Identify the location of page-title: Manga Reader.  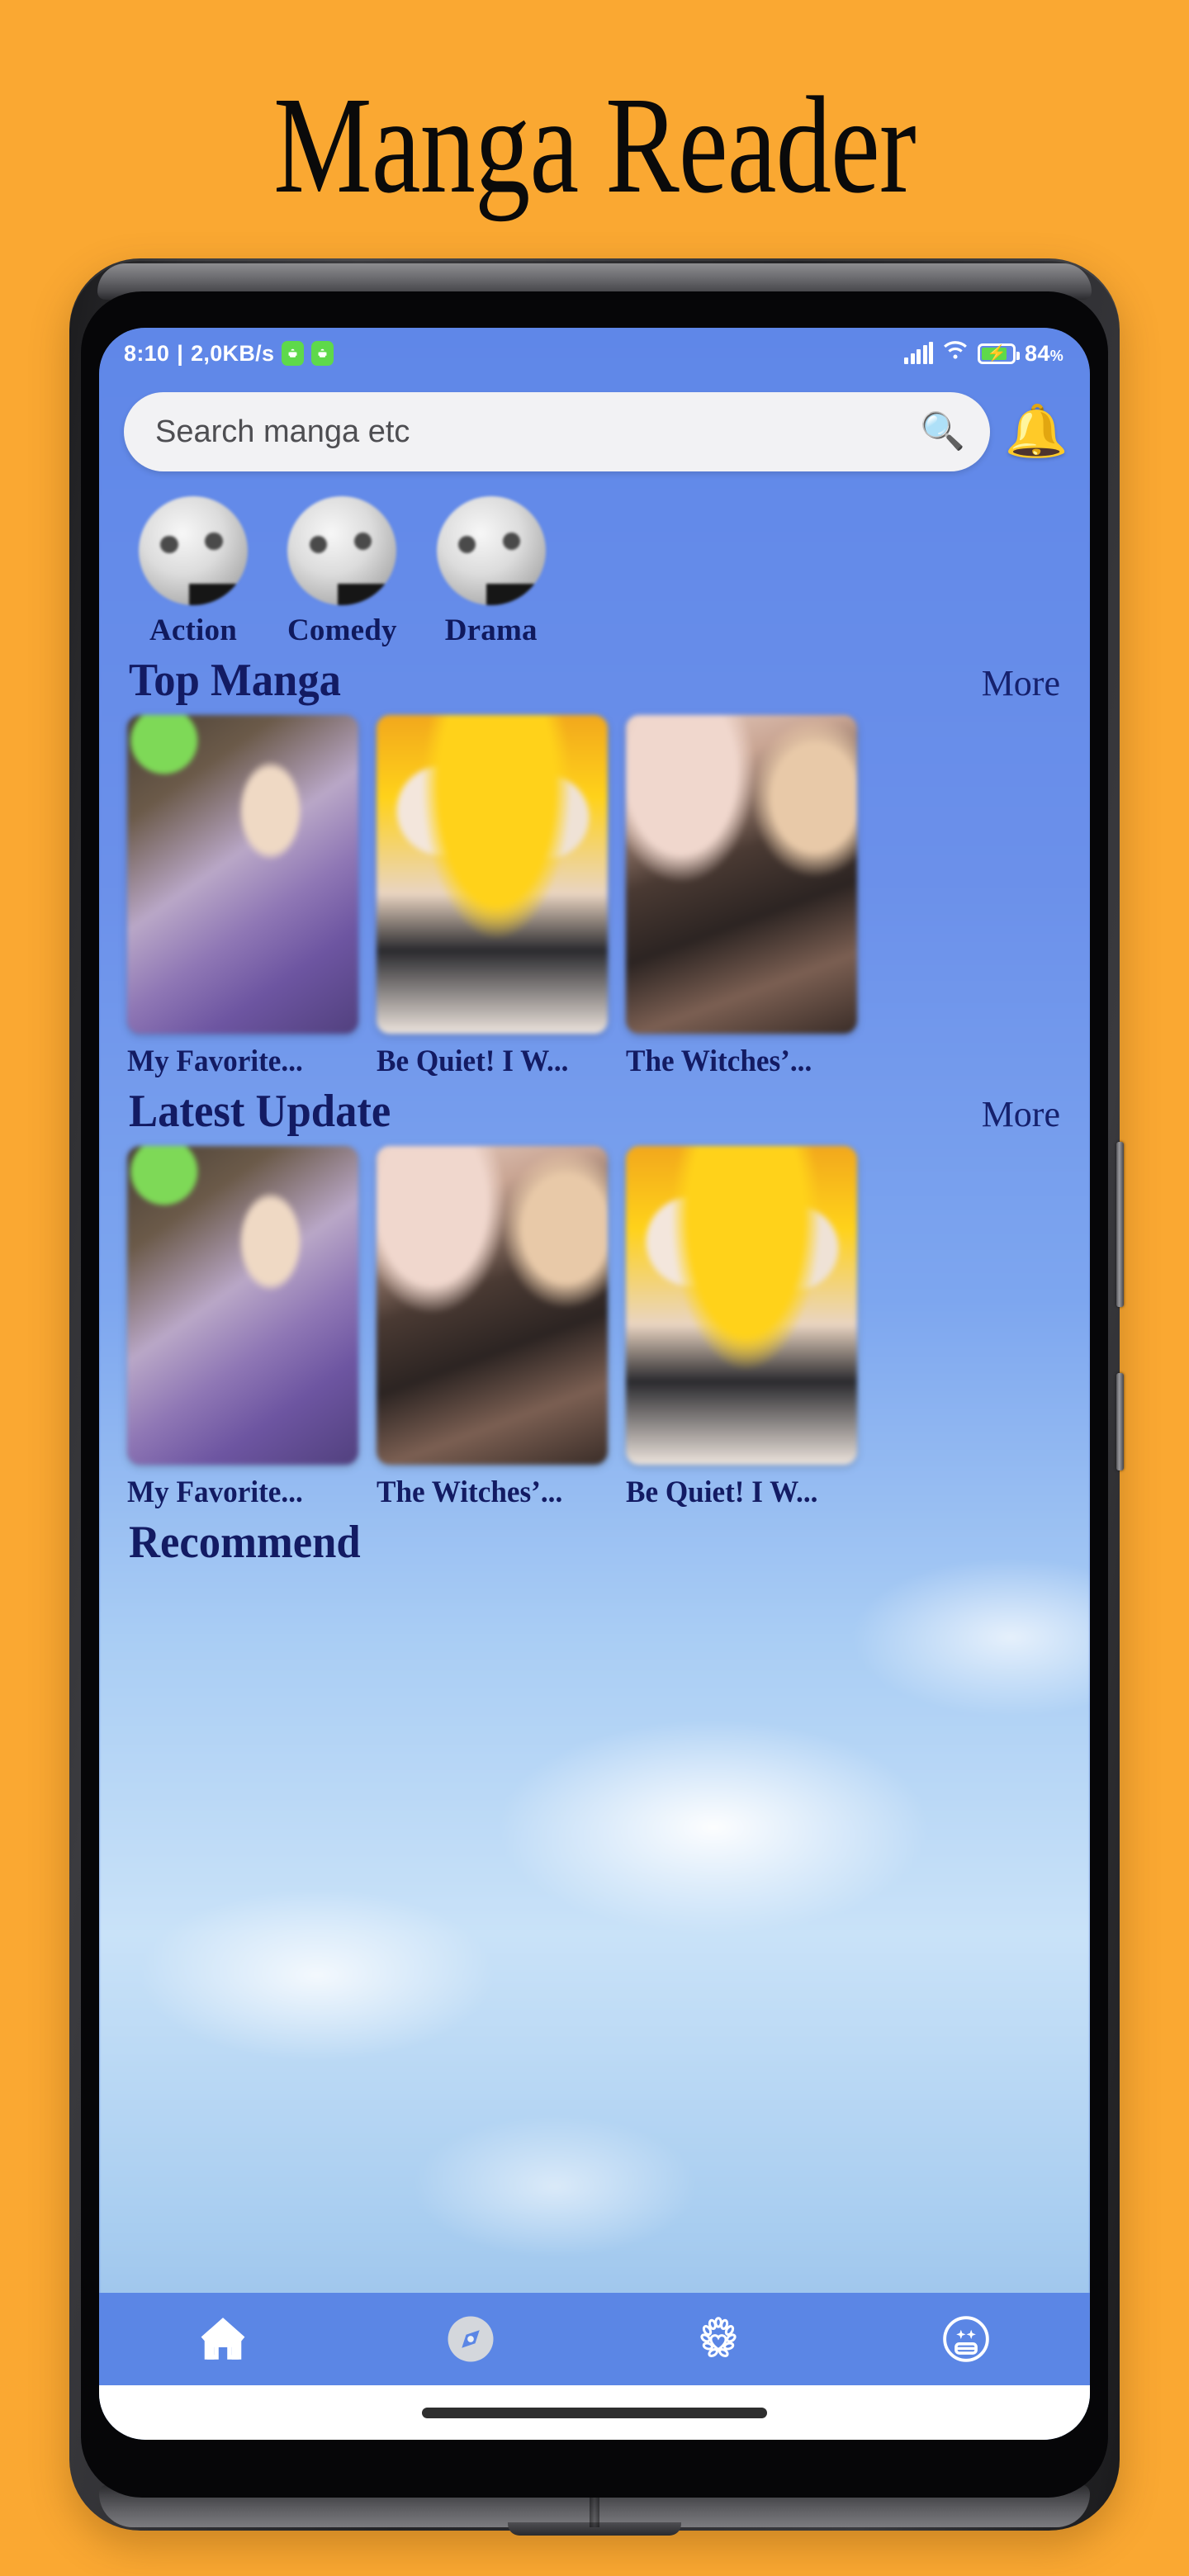
(595, 145).